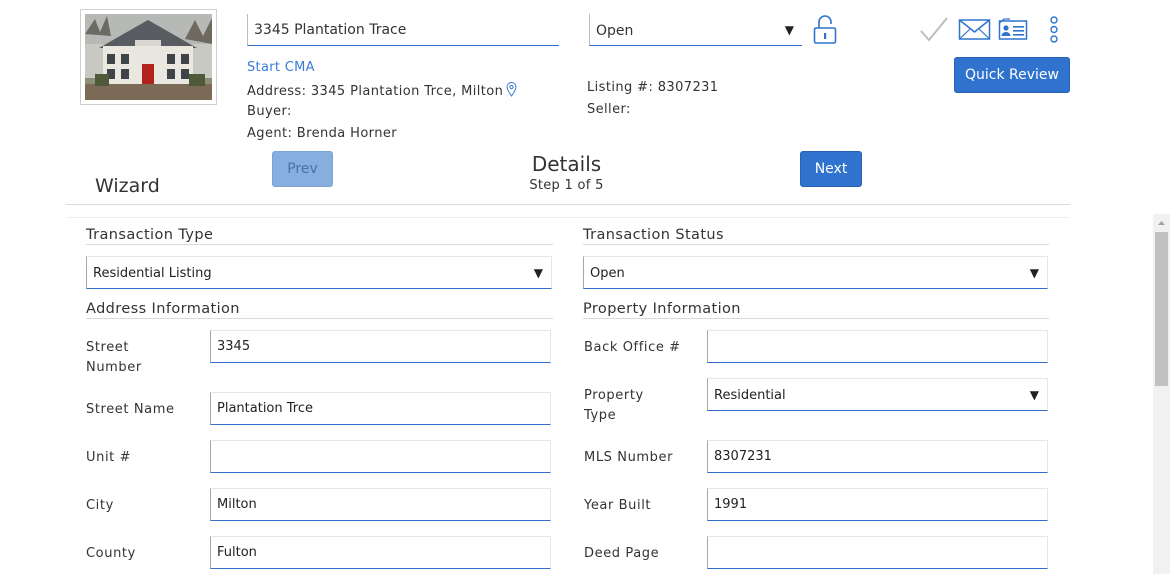 The height and width of the screenshot is (574, 1175). I want to click on year-built-label: Year Built, so click(618, 505).